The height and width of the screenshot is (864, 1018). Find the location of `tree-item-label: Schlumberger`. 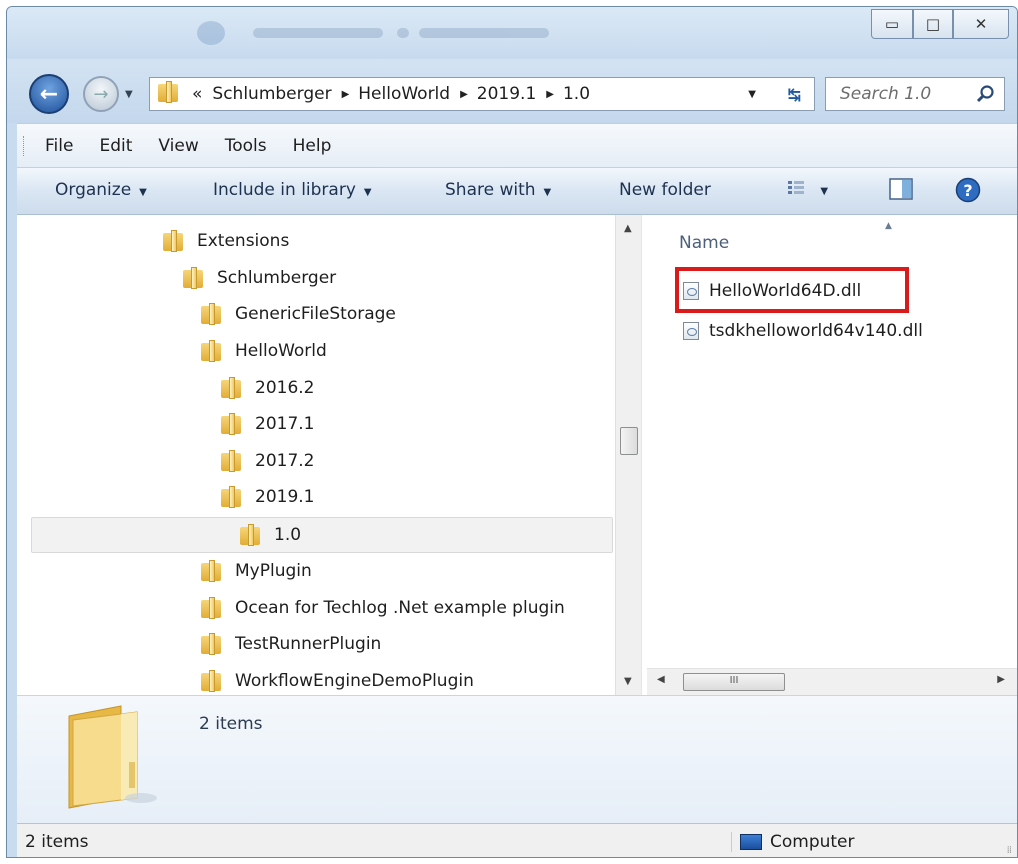

tree-item-label: Schlumberger is located at coordinates (277, 278).